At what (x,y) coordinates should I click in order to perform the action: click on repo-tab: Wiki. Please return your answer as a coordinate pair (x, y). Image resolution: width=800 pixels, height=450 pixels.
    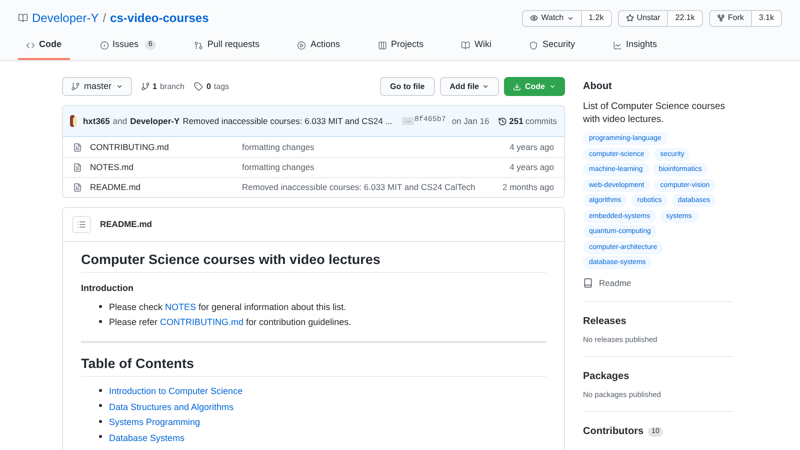
    Looking at the image, I should click on (476, 46).